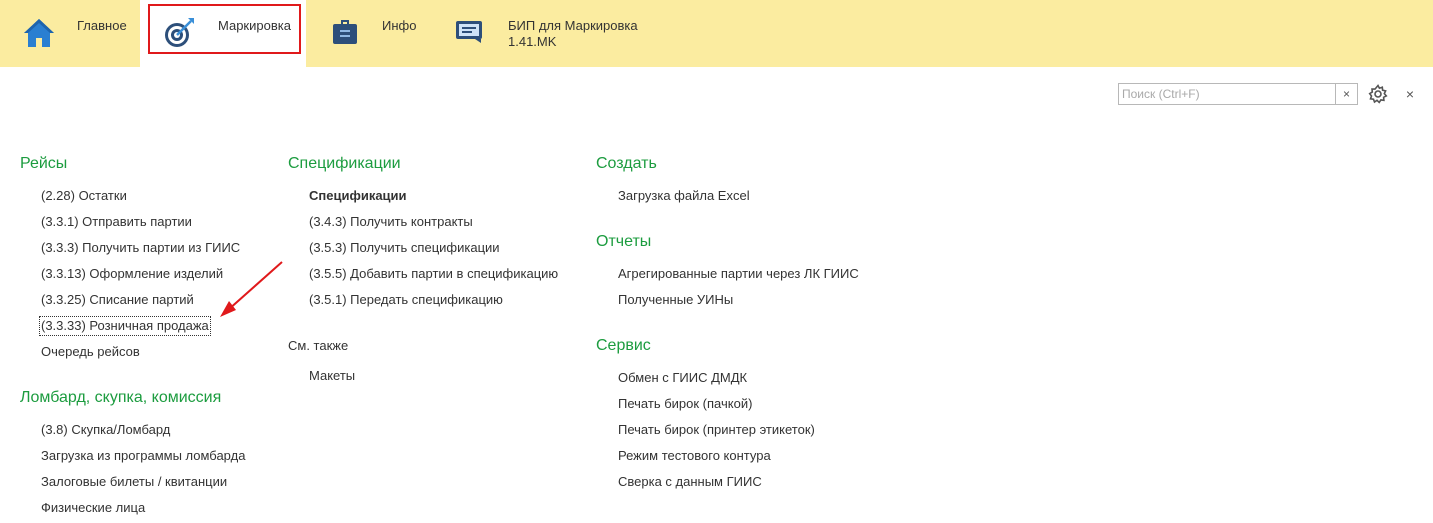 The image size is (1433, 523). Describe the element at coordinates (404, 248) in the screenshot. I see `menu-item: (3.5.3) Получить спецификации` at that location.